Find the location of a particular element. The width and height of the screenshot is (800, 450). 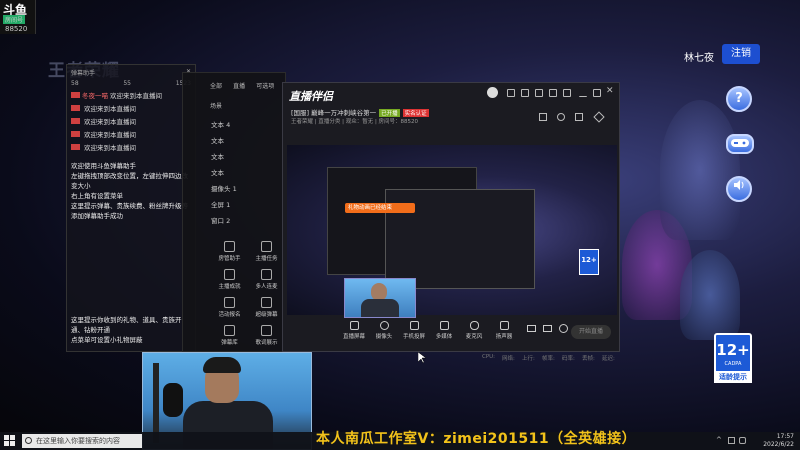

chat-info-line: 添加弹幕助手成功 is located at coordinates (97, 216).